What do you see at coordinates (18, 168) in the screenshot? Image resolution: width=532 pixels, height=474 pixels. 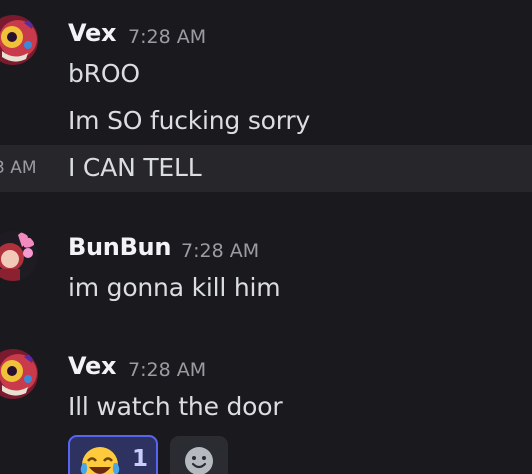 I see `hover-timestamp: 3 AM` at bounding box center [18, 168].